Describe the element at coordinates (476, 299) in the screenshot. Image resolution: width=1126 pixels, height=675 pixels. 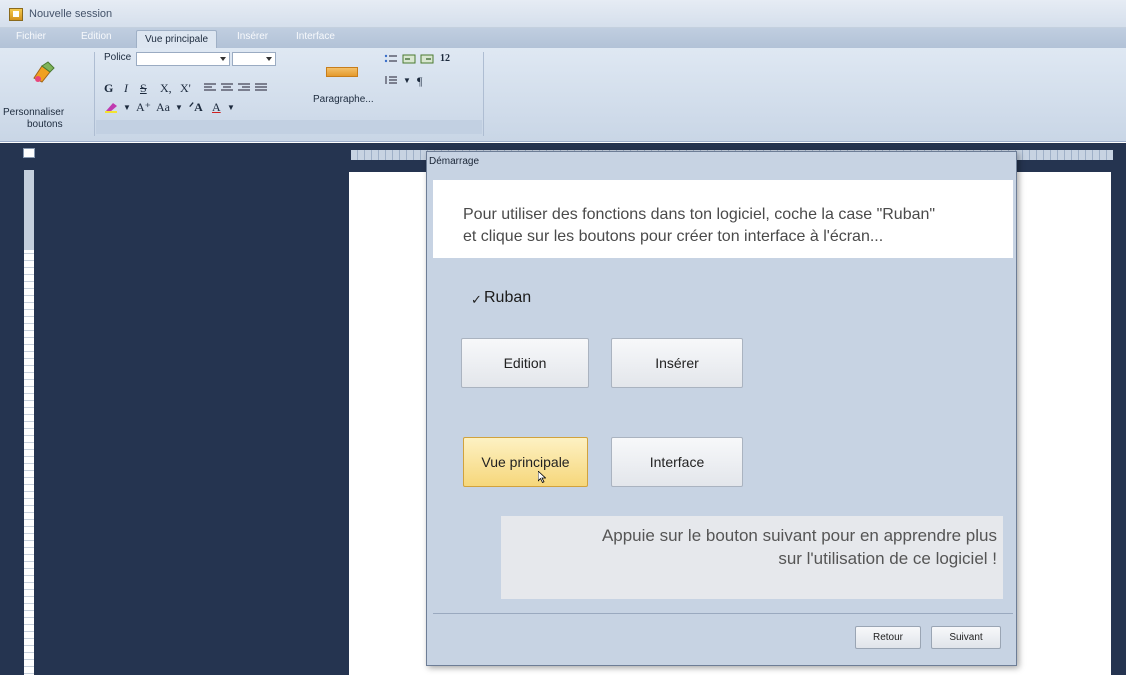
I see `check-icon: ✓` at that location.